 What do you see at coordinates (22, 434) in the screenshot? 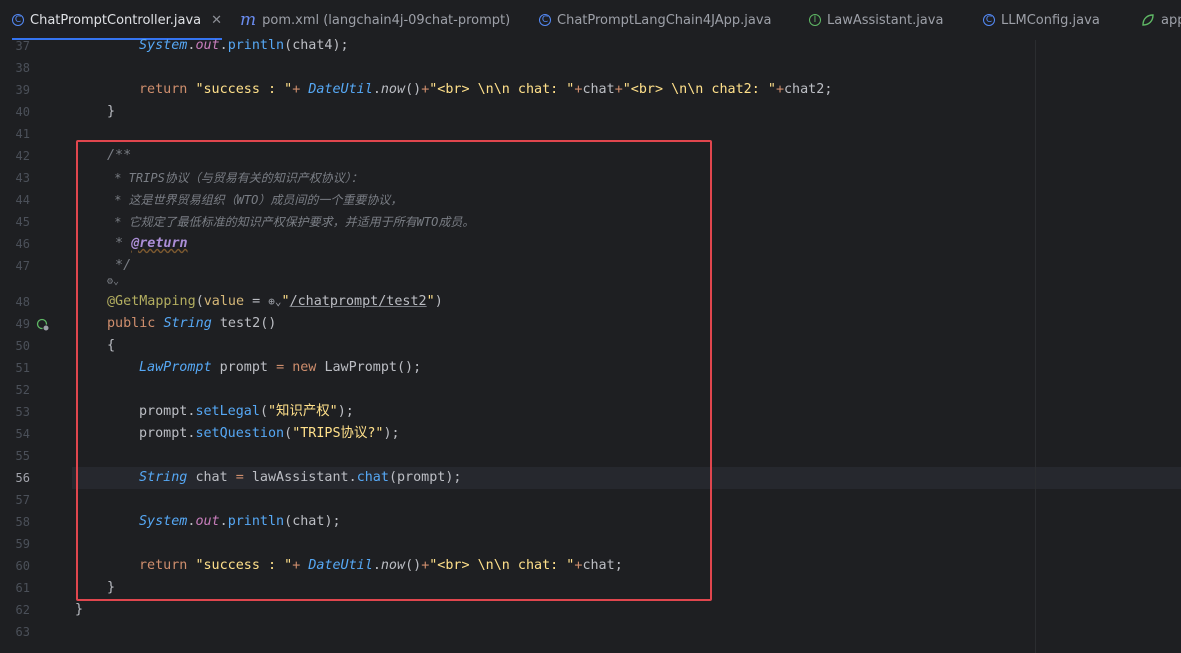
I see `line-number: 54` at bounding box center [22, 434].